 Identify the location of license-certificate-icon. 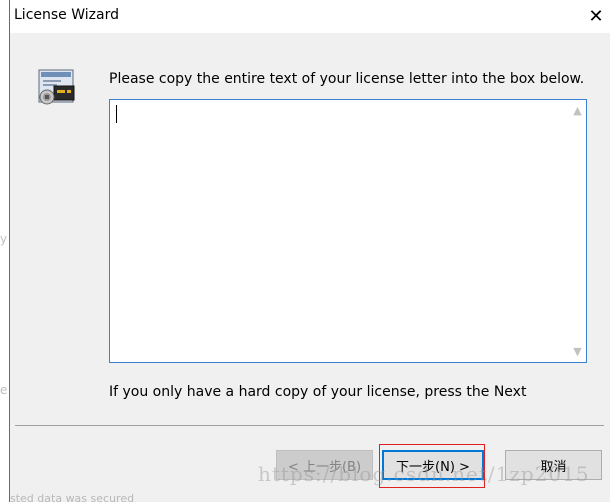
(56, 87).